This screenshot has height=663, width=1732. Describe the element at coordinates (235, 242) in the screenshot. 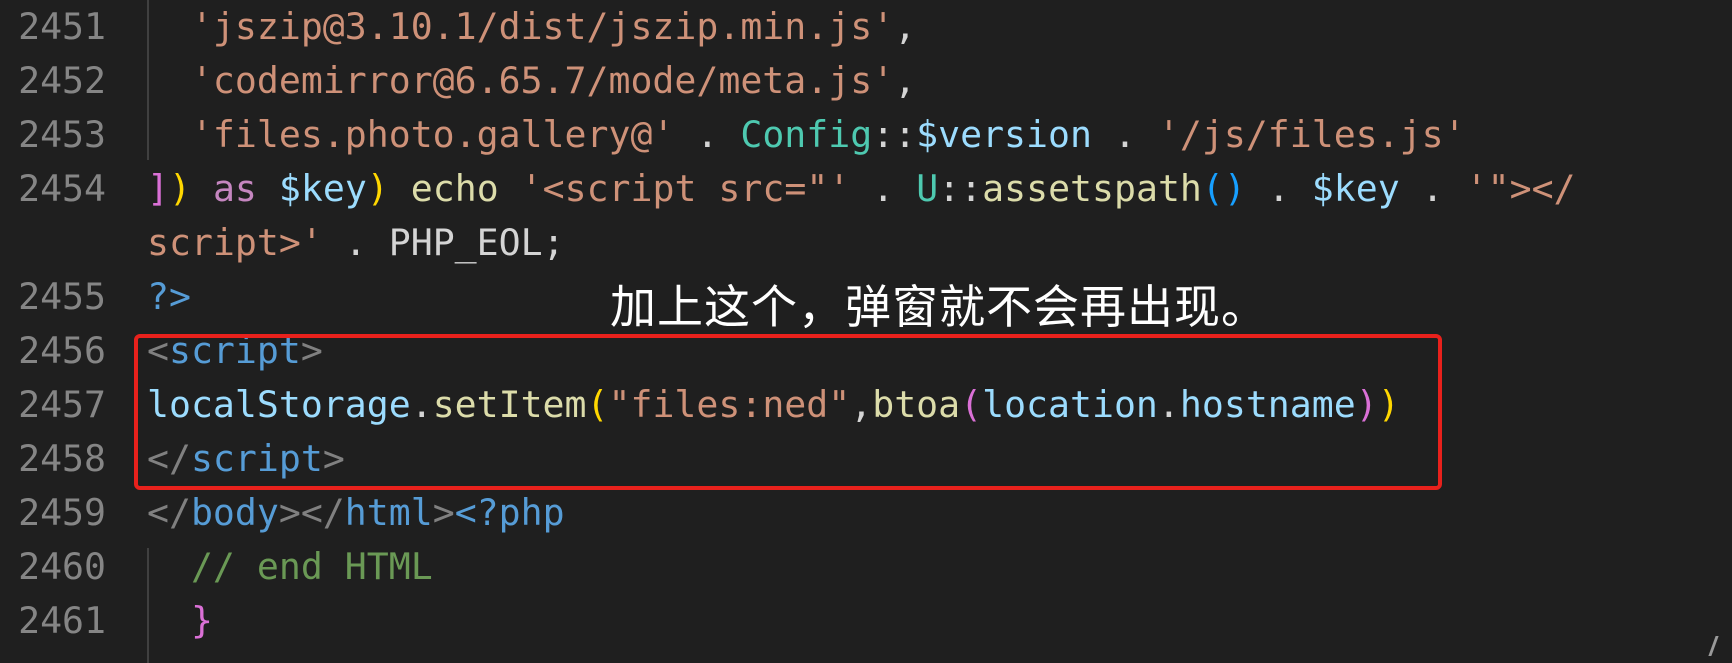

I see `code-token: script>'` at that location.